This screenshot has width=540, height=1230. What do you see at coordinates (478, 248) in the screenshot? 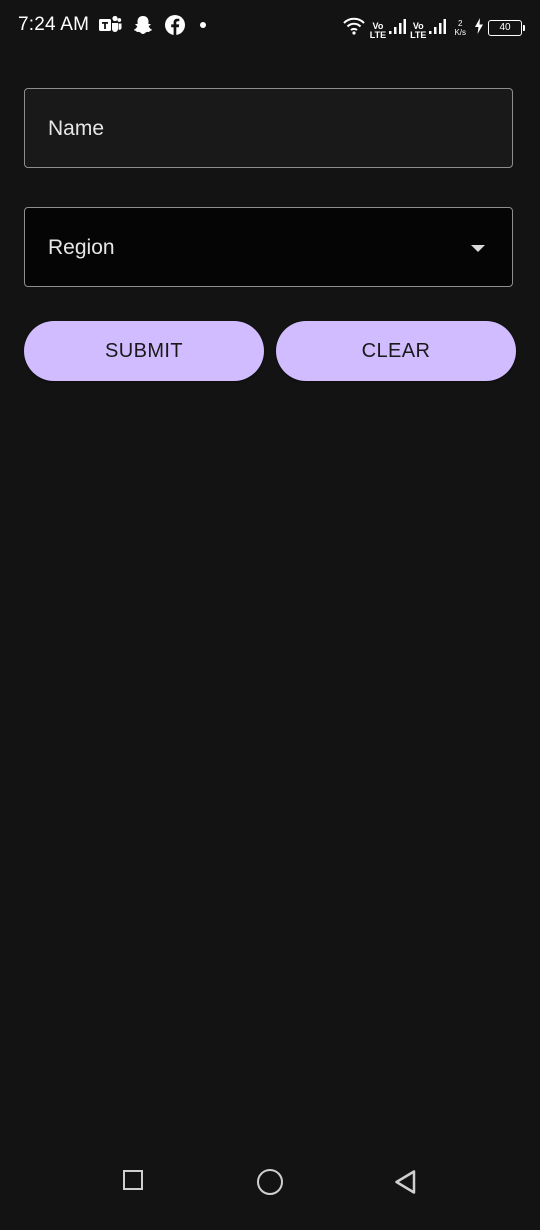
I see `dropdown-arrow-icon` at bounding box center [478, 248].